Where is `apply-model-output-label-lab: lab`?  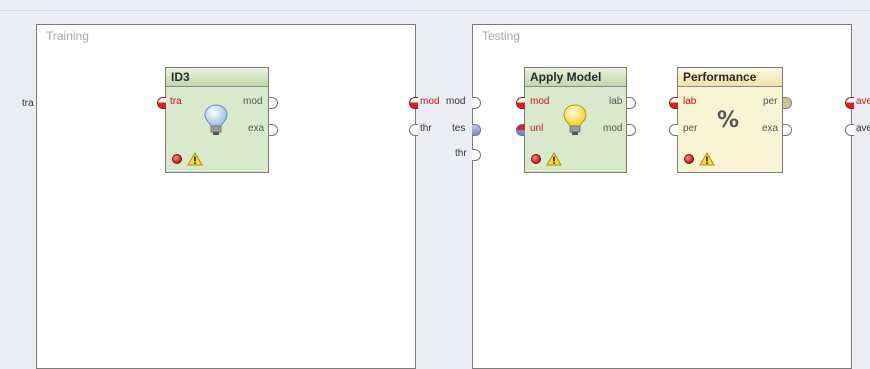 apply-model-output-label-lab: lab is located at coordinates (616, 101).